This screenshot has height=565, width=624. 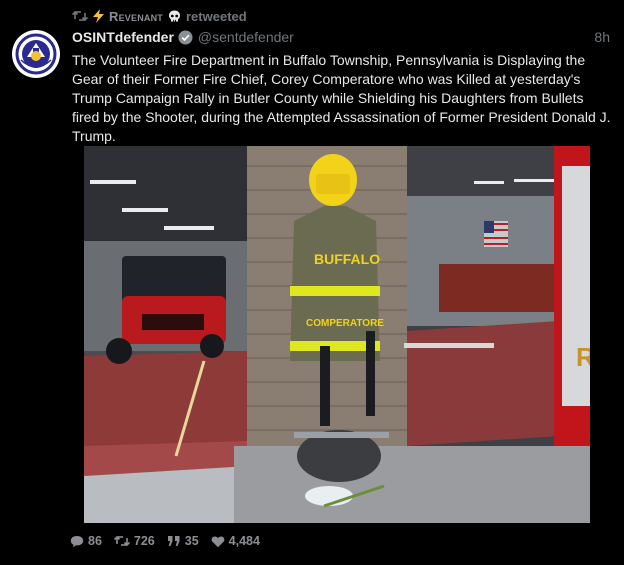 I want to click on retweeter-name: Revenant, so click(x=136, y=16).